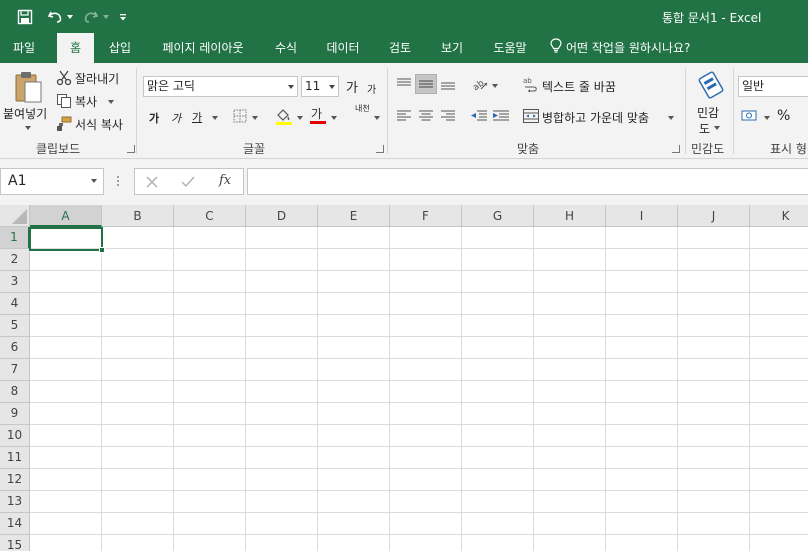  Describe the element at coordinates (154, 118) in the screenshot. I see `bold-button: 가` at that location.